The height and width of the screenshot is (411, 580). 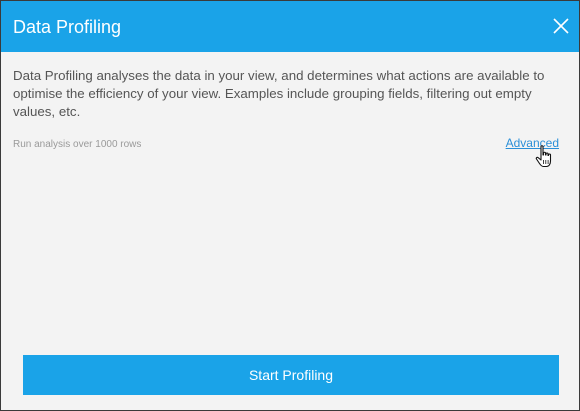 I want to click on dialog-title: Data Profiling, so click(x=67, y=27).